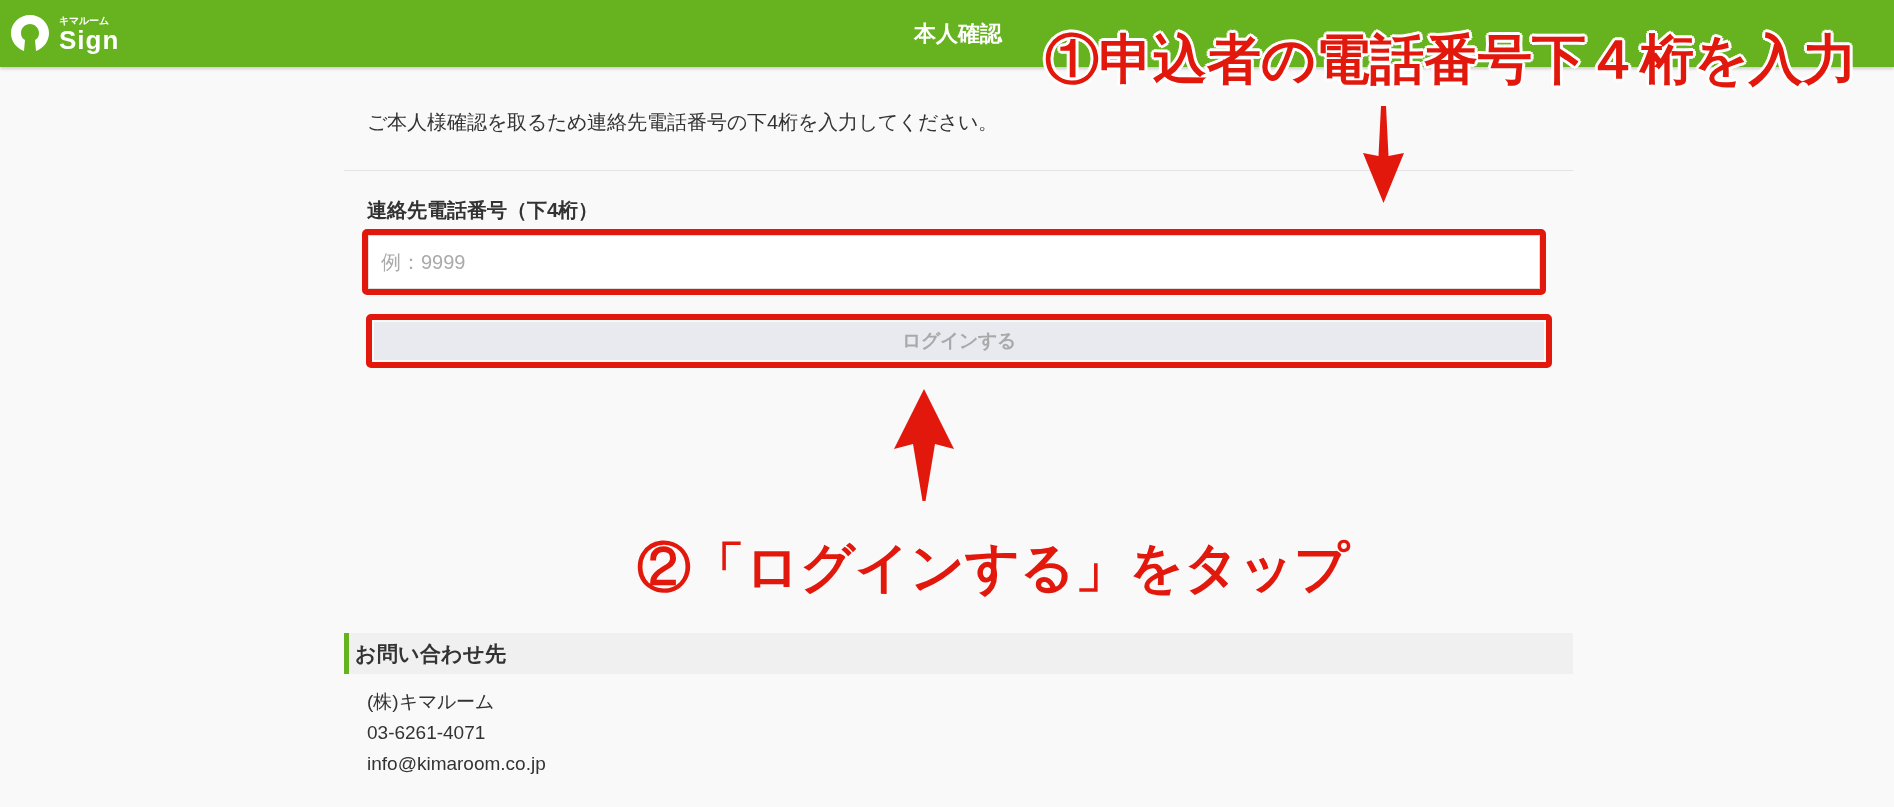 The height and width of the screenshot is (807, 1894). I want to click on intro-text: ご本人様確認を取るため連絡先電話番号の下4桁を入力してください。, so click(683, 122).